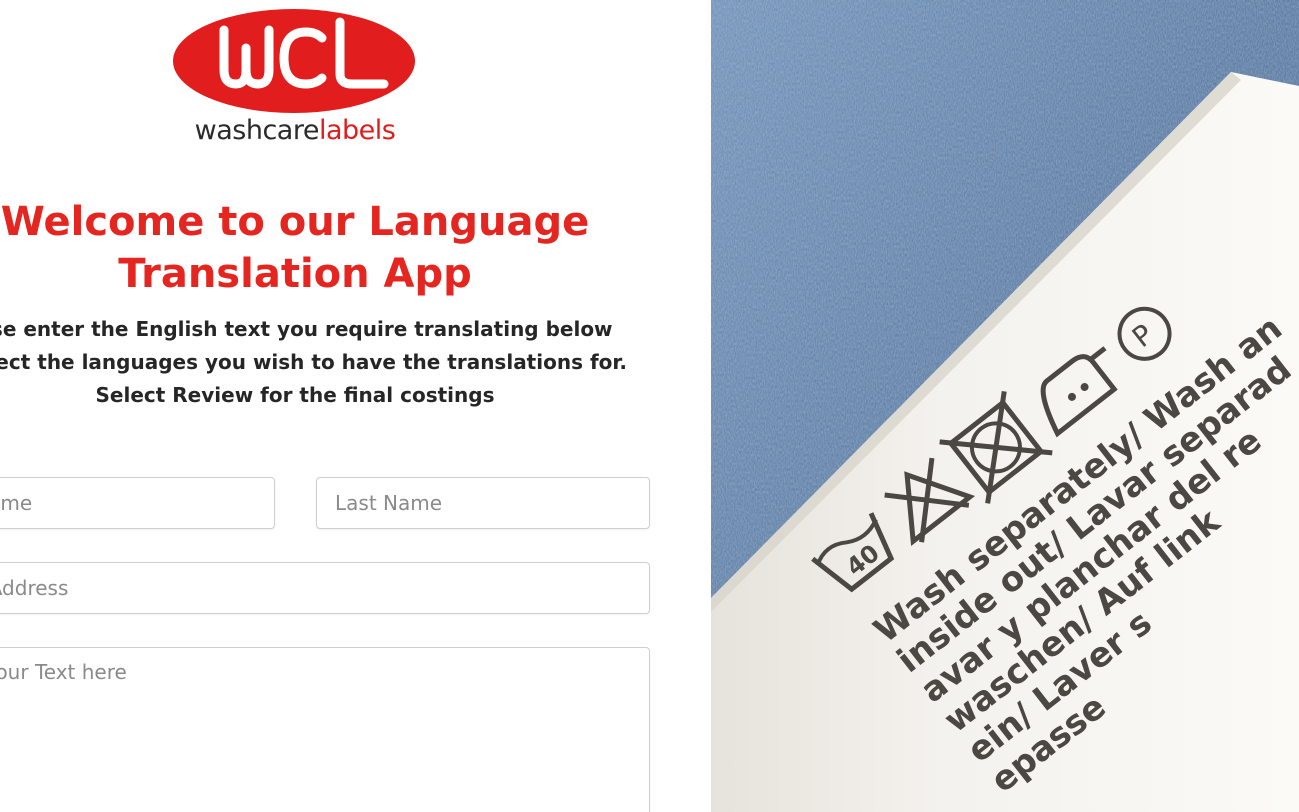  What do you see at coordinates (325, 729) in the screenshot?
I see `translation-text-input` at bounding box center [325, 729].